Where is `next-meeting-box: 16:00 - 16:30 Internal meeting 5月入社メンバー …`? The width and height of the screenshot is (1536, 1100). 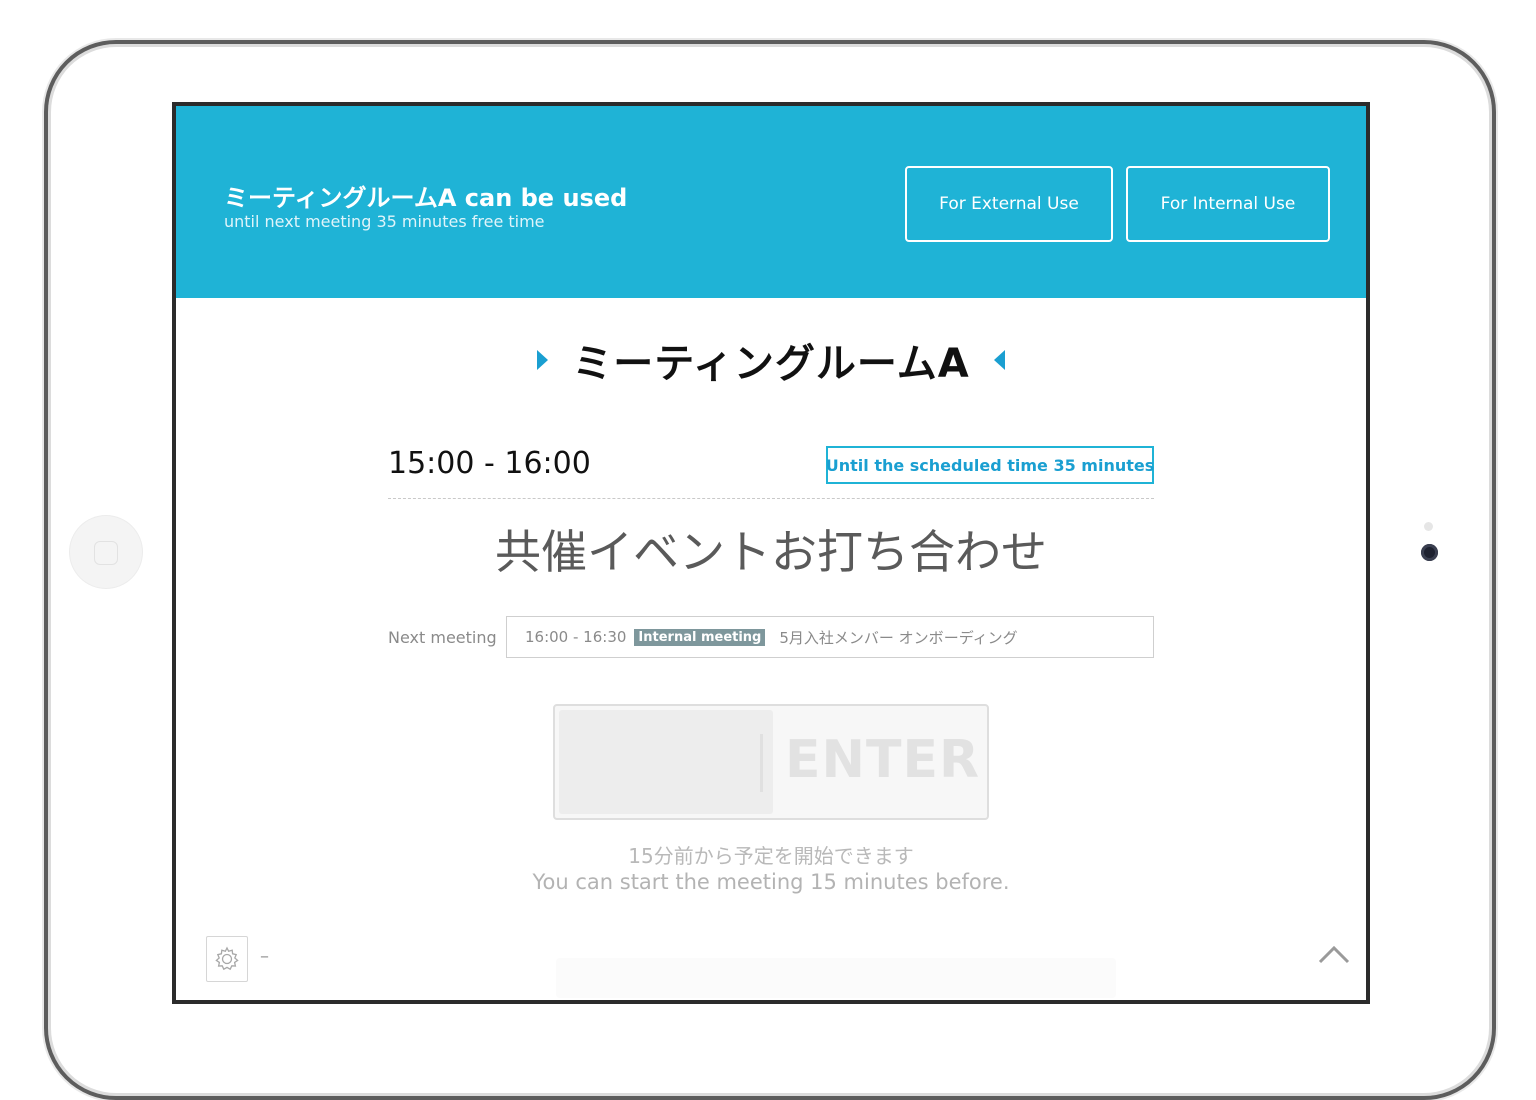
next-meeting-box: 16:00 - 16:30 Internal meeting 5月入社メンバー … is located at coordinates (830, 637).